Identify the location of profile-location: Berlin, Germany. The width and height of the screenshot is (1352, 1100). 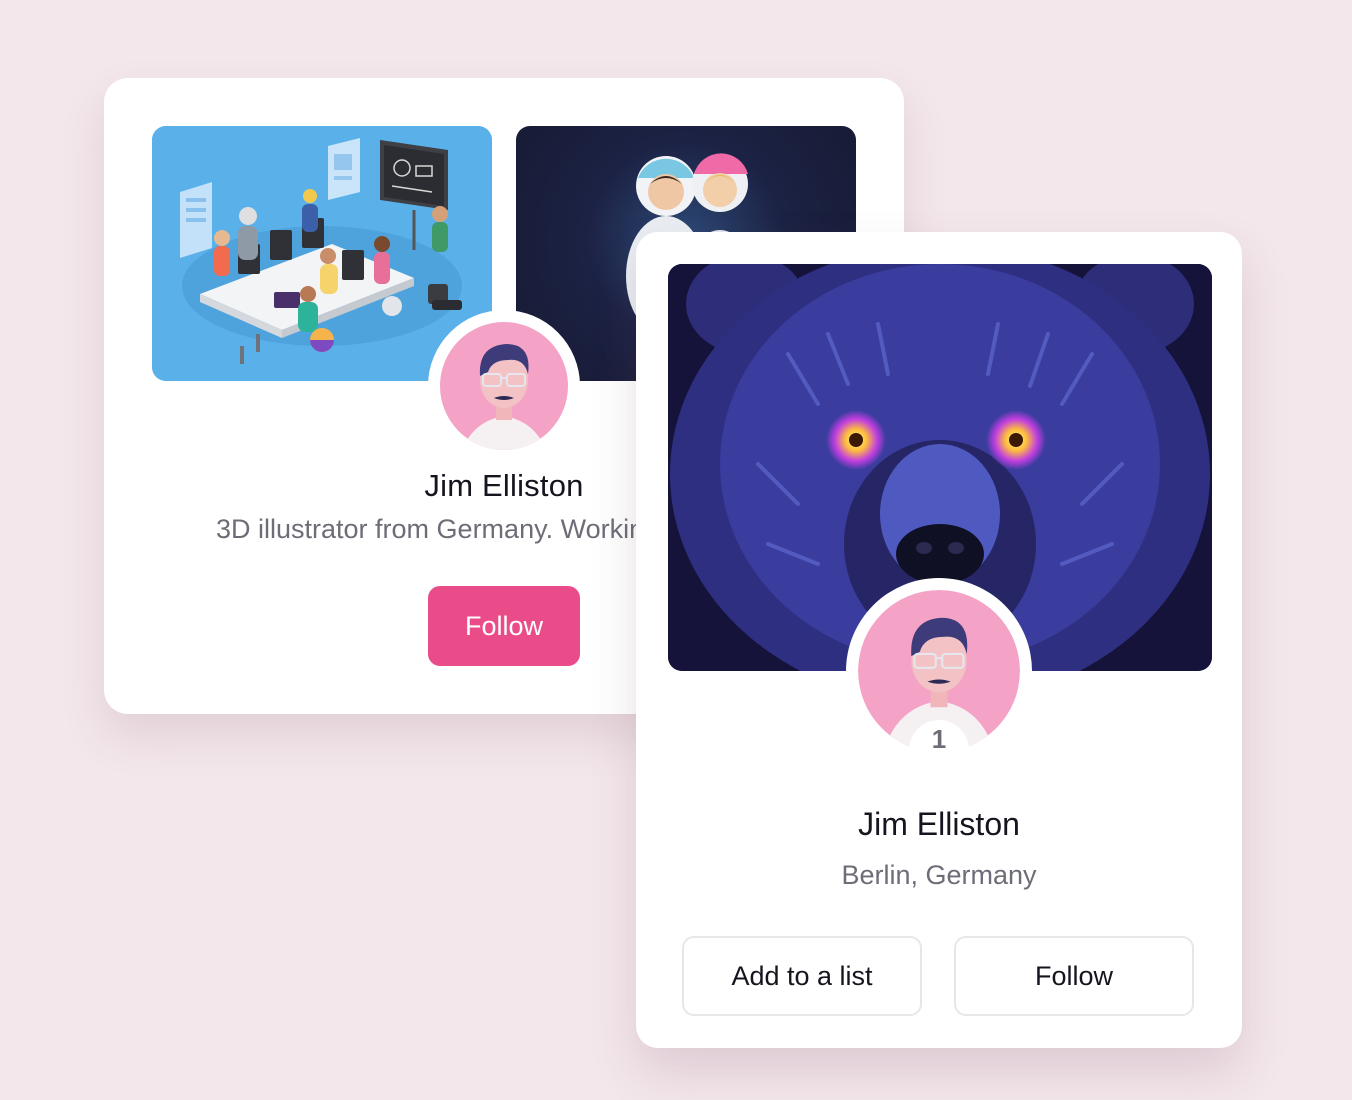
(939, 875).